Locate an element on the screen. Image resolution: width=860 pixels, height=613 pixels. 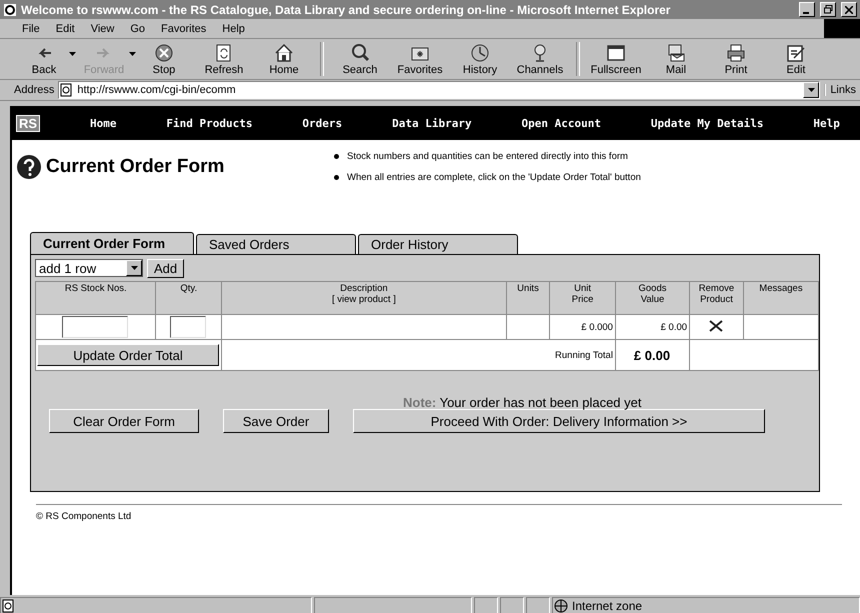
zone-text: Internet zone is located at coordinates (607, 606).